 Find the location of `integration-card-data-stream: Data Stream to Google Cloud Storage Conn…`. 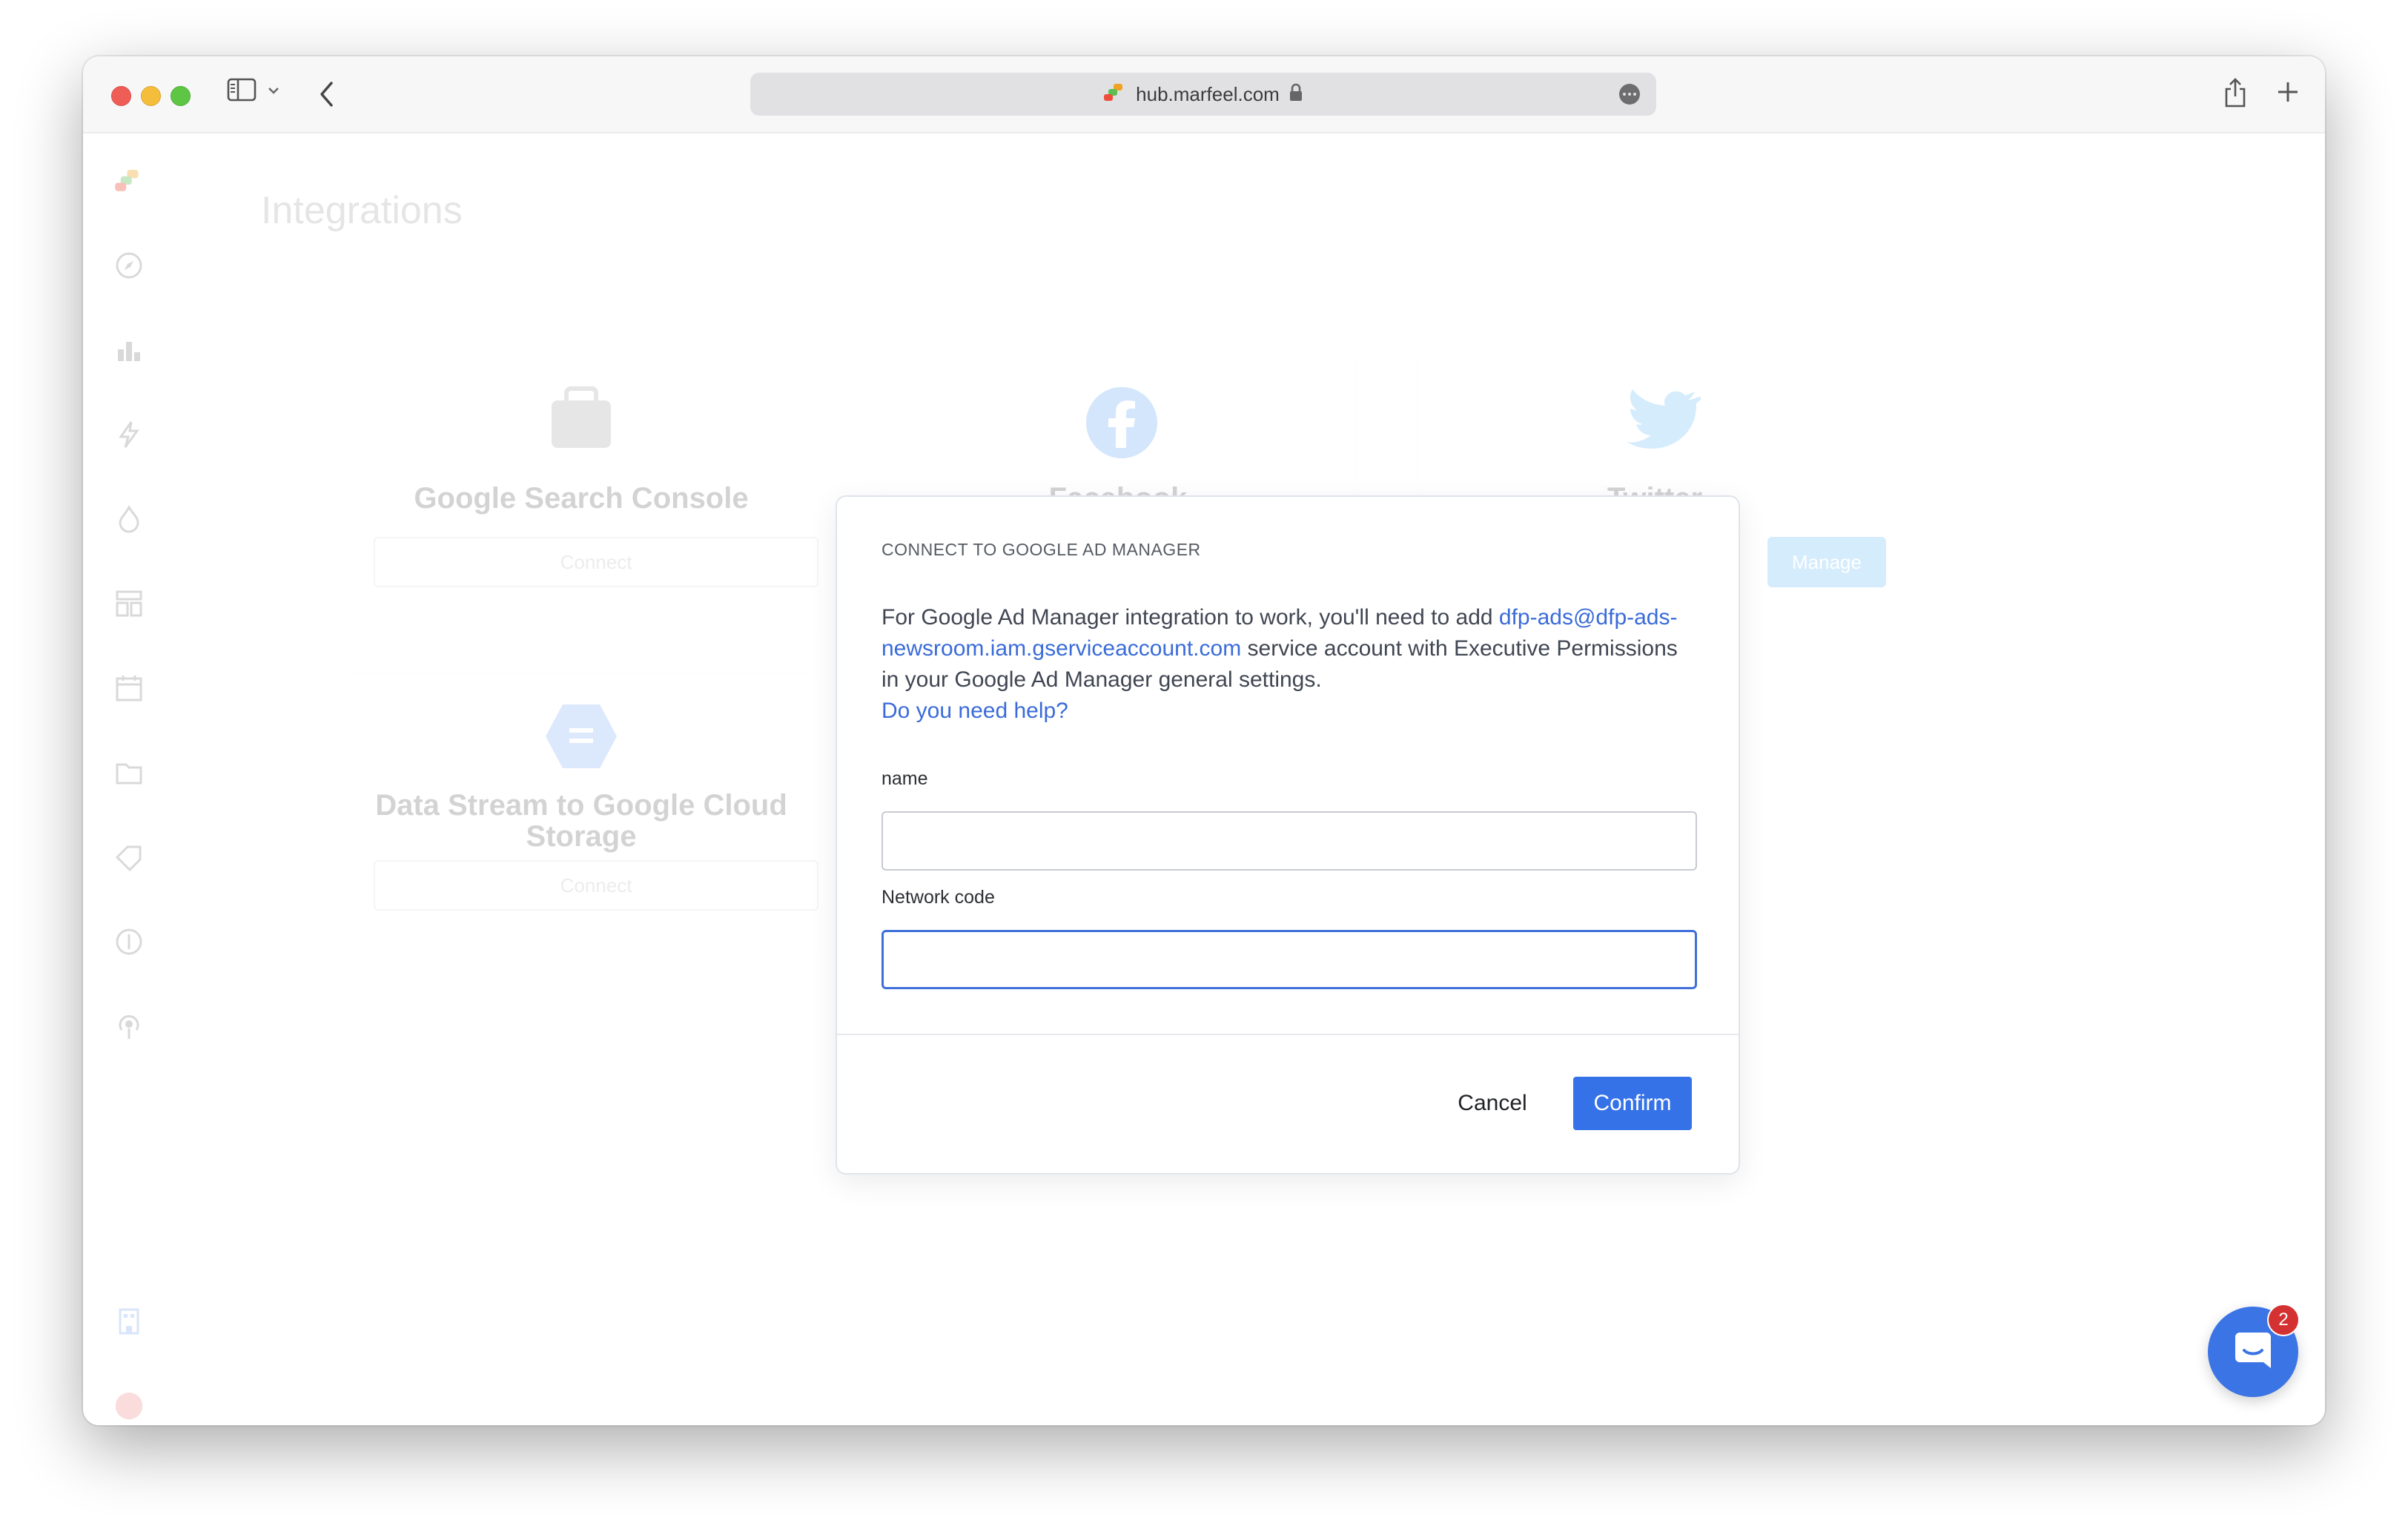

integration-card-data-stream: Data Stream to Google Cloud Storage Conn… is located at coordinates (581, 816).